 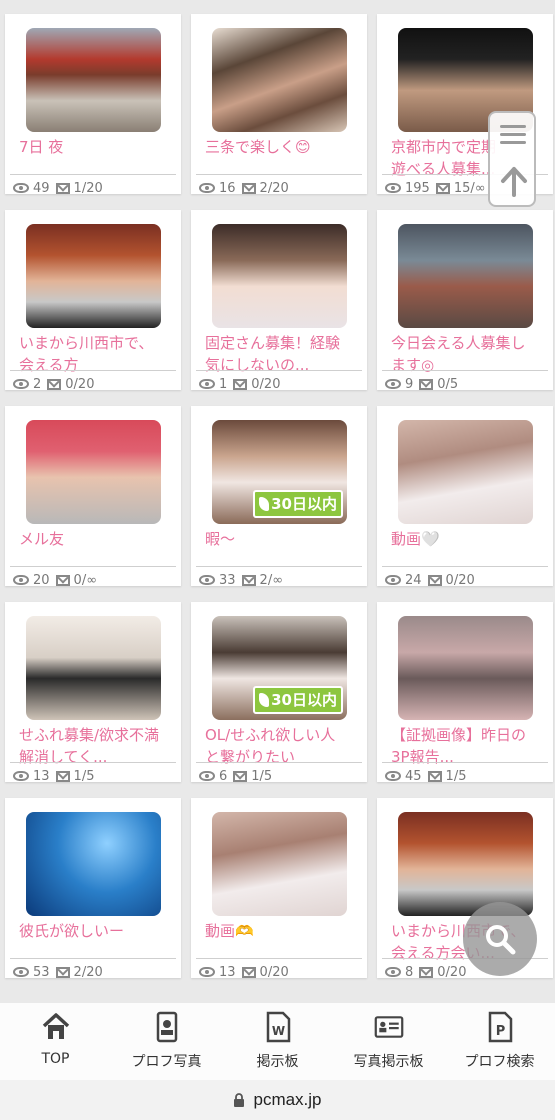 I want to click on post-card: 三条で楽しく😊 16 2/20, so click(x=279, y=105).